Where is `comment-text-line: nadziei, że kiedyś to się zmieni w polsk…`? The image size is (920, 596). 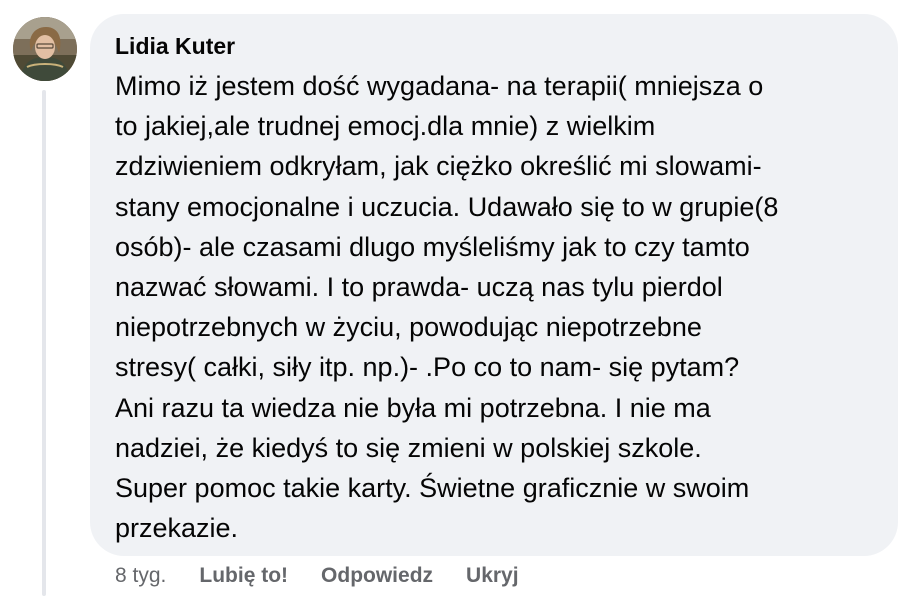
comment-text-line: nadziei, że kiedyś to się zmieni w polsk… is located at coordinates (408, 447).